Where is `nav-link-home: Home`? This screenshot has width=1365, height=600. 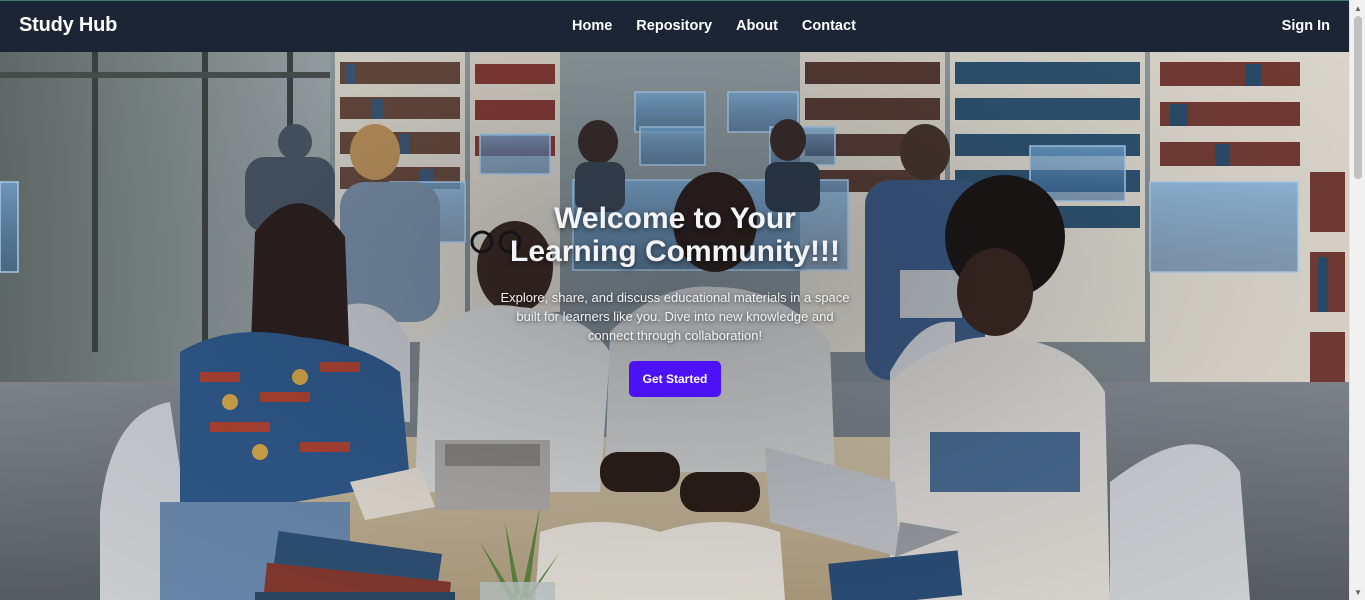
nav-link-home: Home is located at coordinates (592, 27).